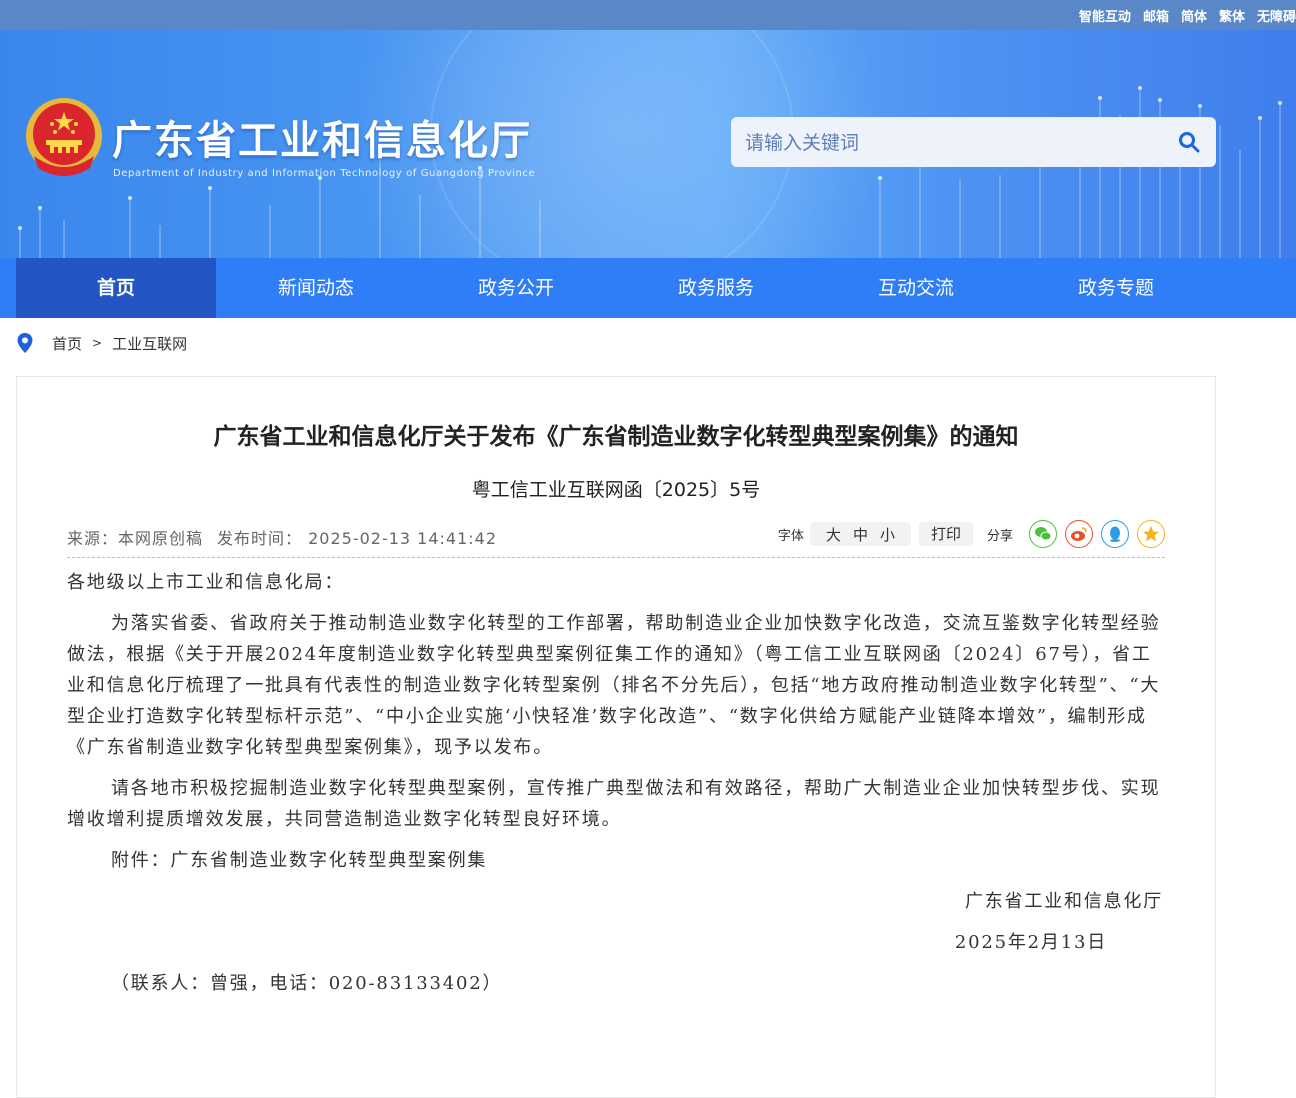 The image size is (1296, 1098). I want to click on share-label: 分享, so click(999, 536).